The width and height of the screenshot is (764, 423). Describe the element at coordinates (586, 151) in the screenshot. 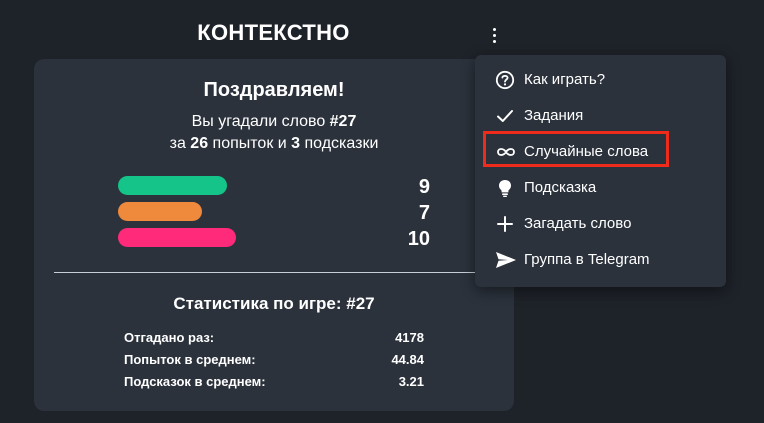

I see `menu-item-label: Случайные слова` at that location.